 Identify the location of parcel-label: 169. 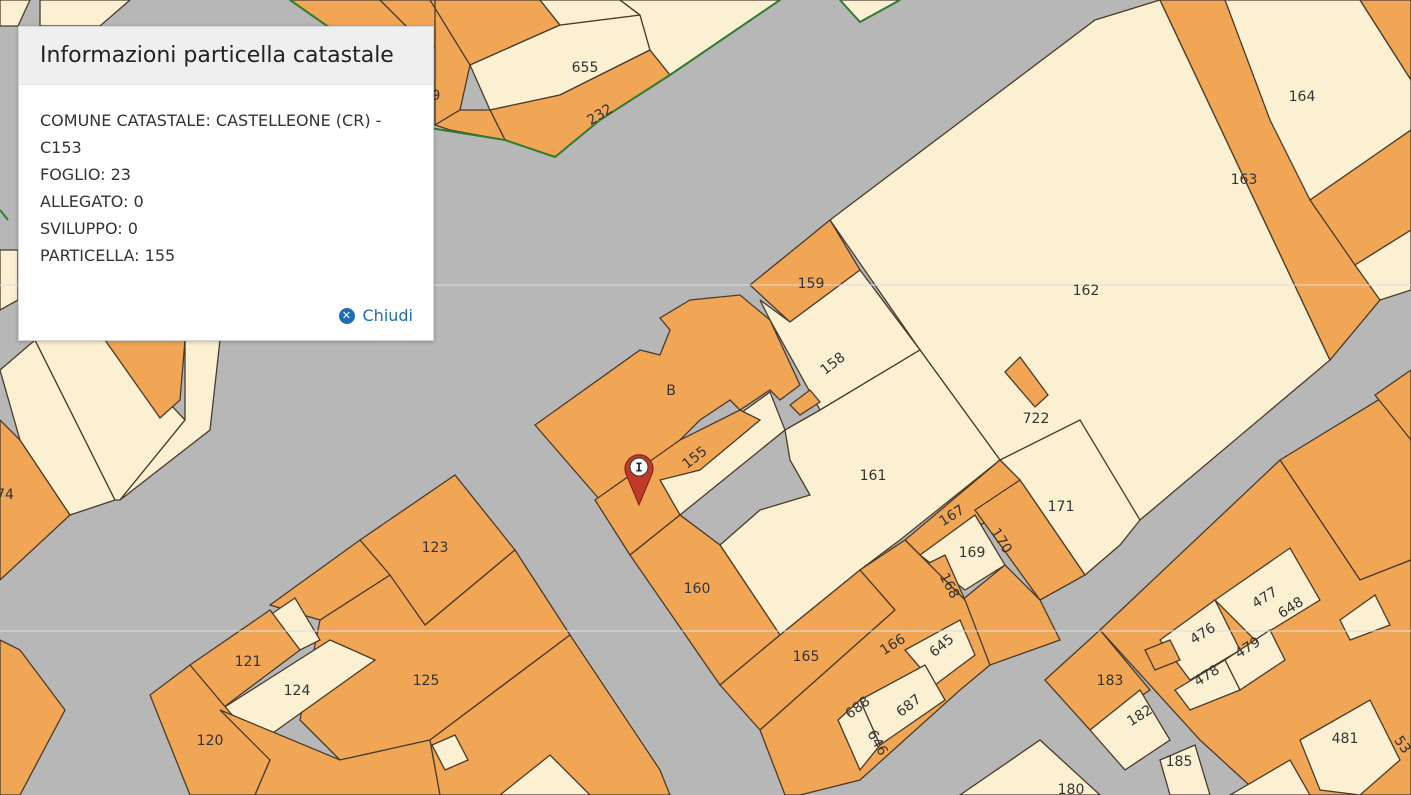
(972, 553).